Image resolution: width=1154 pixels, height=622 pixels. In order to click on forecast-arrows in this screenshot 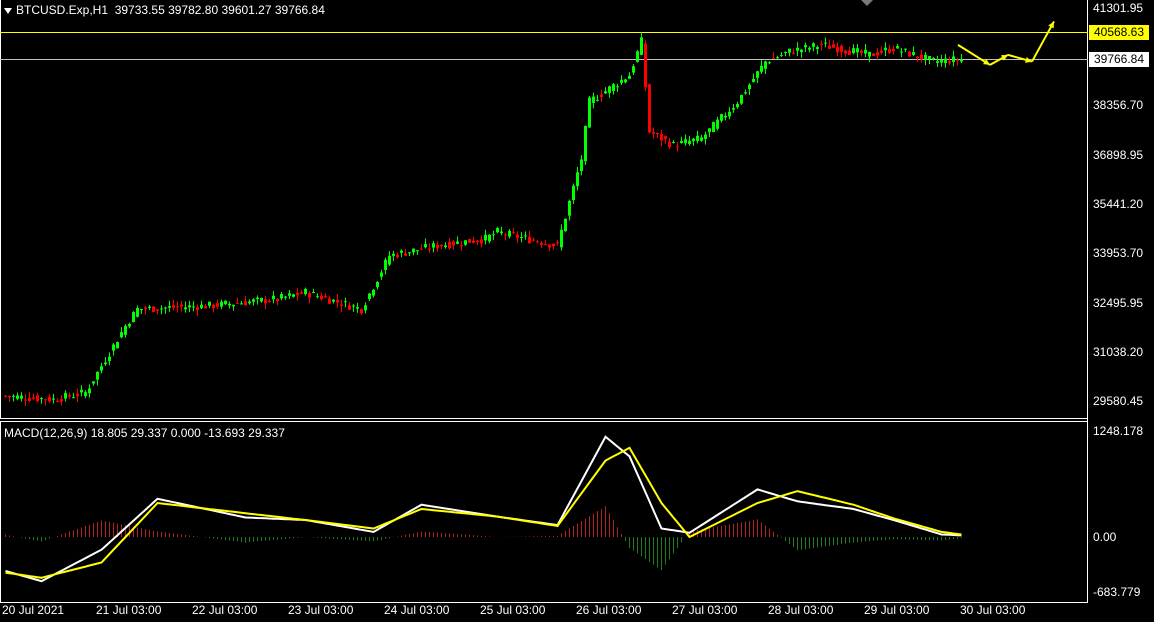, I will do `click(1006, 43)`.